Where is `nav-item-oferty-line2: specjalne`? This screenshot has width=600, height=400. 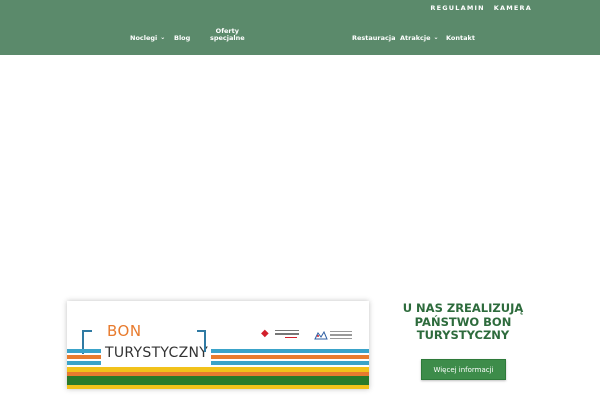
nav-item-oferty-line2: specjalne is located at coordinates (227, 38).